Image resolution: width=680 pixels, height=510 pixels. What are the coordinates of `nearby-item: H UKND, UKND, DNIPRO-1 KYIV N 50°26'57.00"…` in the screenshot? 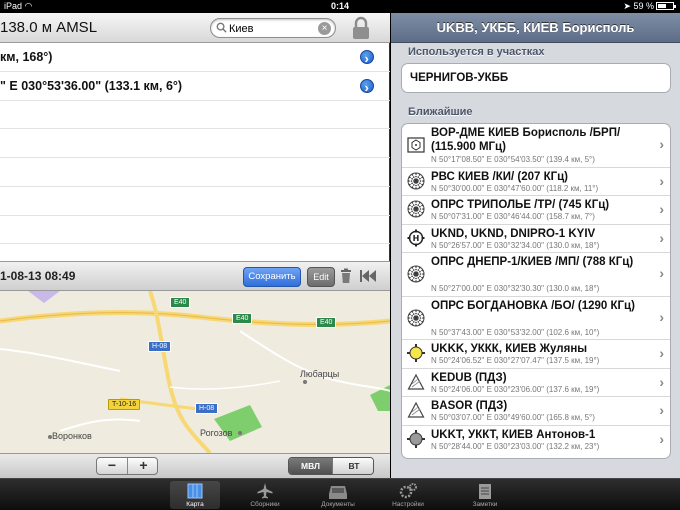 It's located at (536, 239).